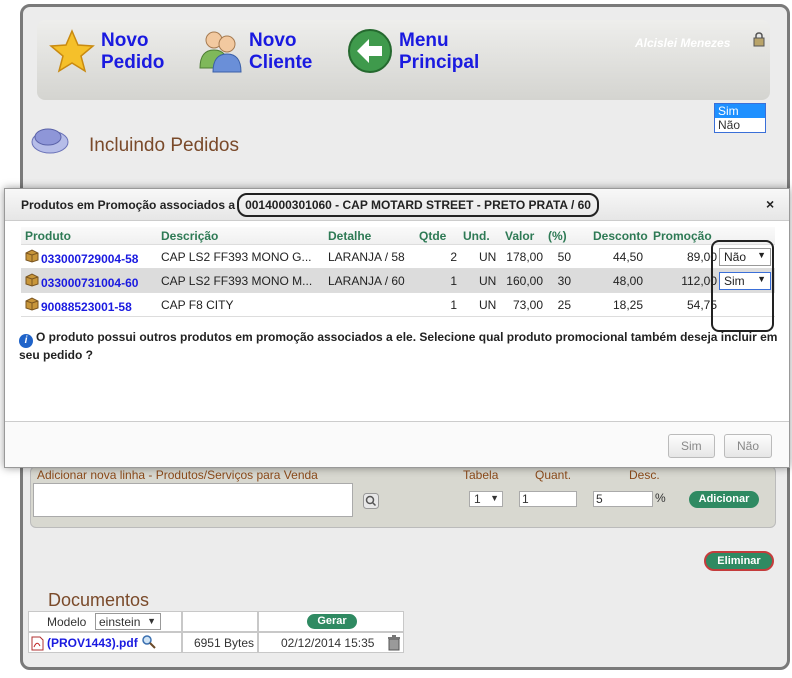  What do you see at coordinates (524, 281) in the screenshot?
I see `row-valor: 160,00` at bounding box center [524, 281].